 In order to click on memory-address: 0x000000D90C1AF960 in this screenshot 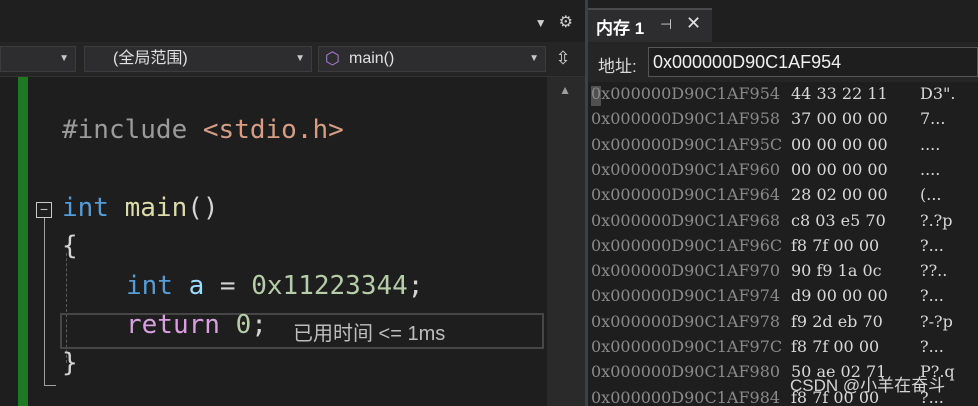, I will do `click(686, 169)`.